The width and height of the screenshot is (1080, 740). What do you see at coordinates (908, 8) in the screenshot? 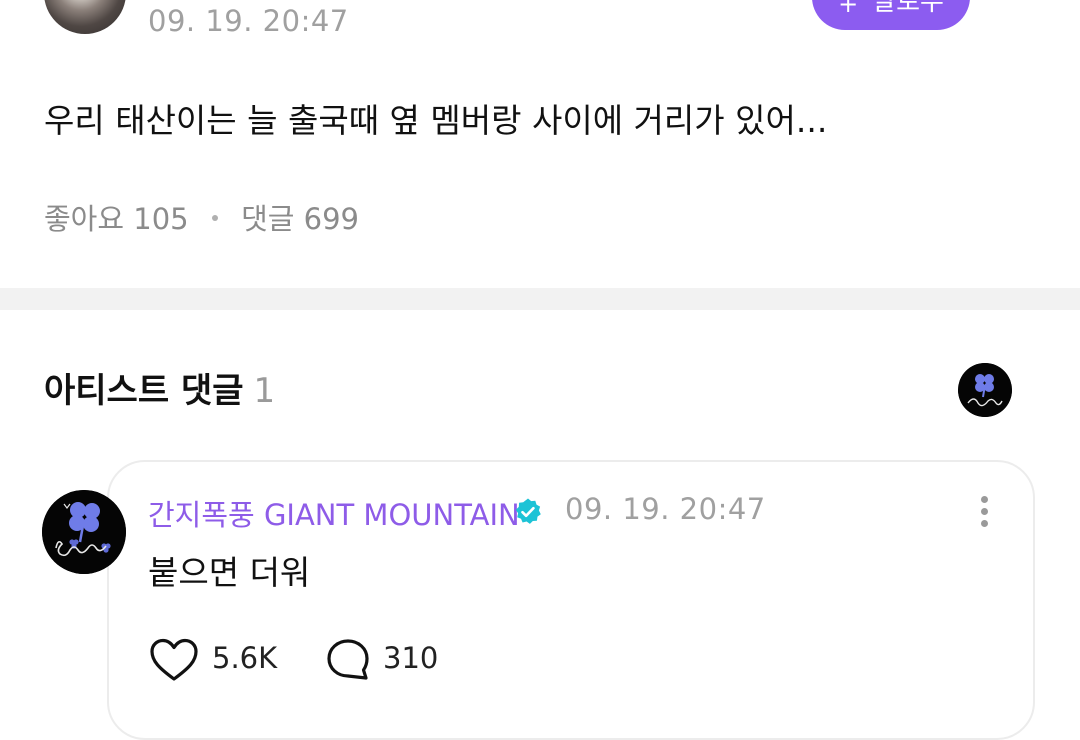
I see `follow-button-label: 팔로우` at bounding box center [908, 8].